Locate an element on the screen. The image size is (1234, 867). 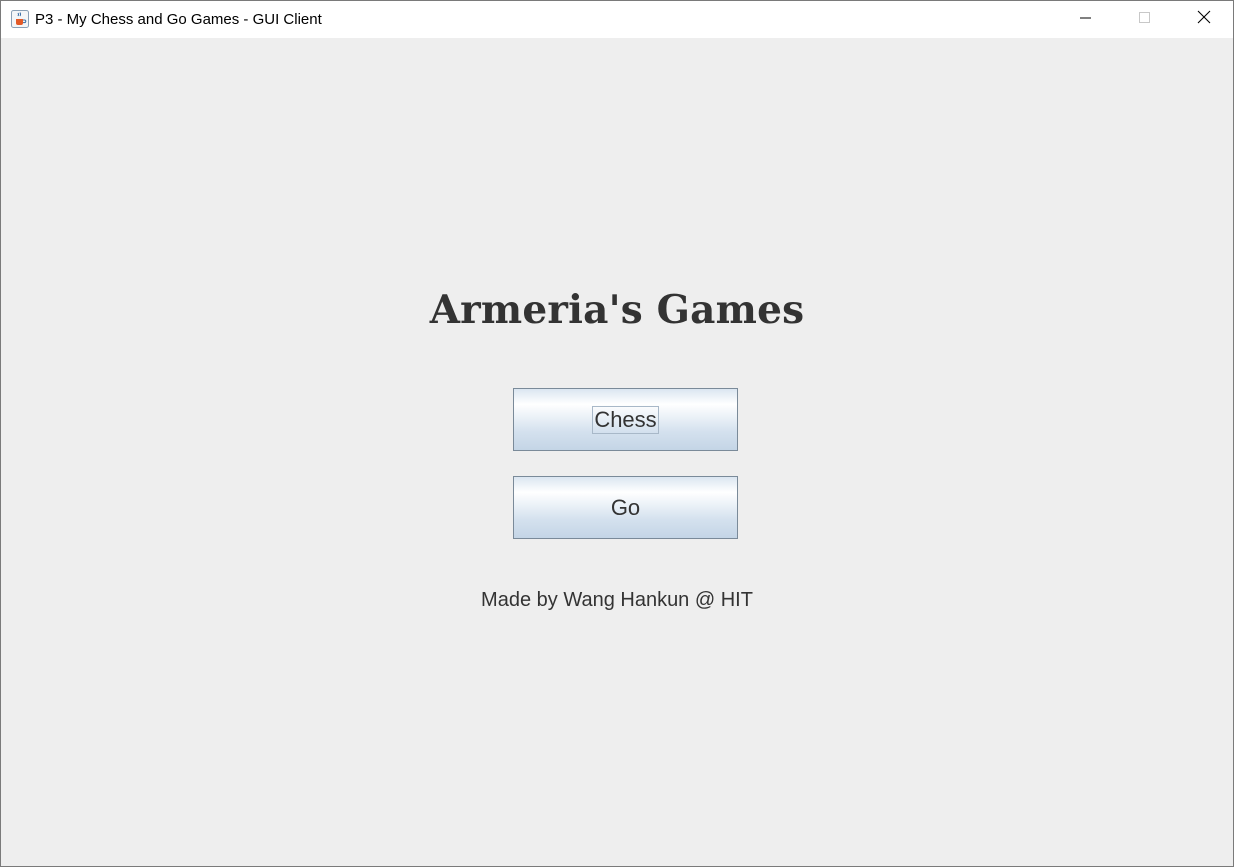
chess-button-label: Chess is located at coordinates (625, 419).